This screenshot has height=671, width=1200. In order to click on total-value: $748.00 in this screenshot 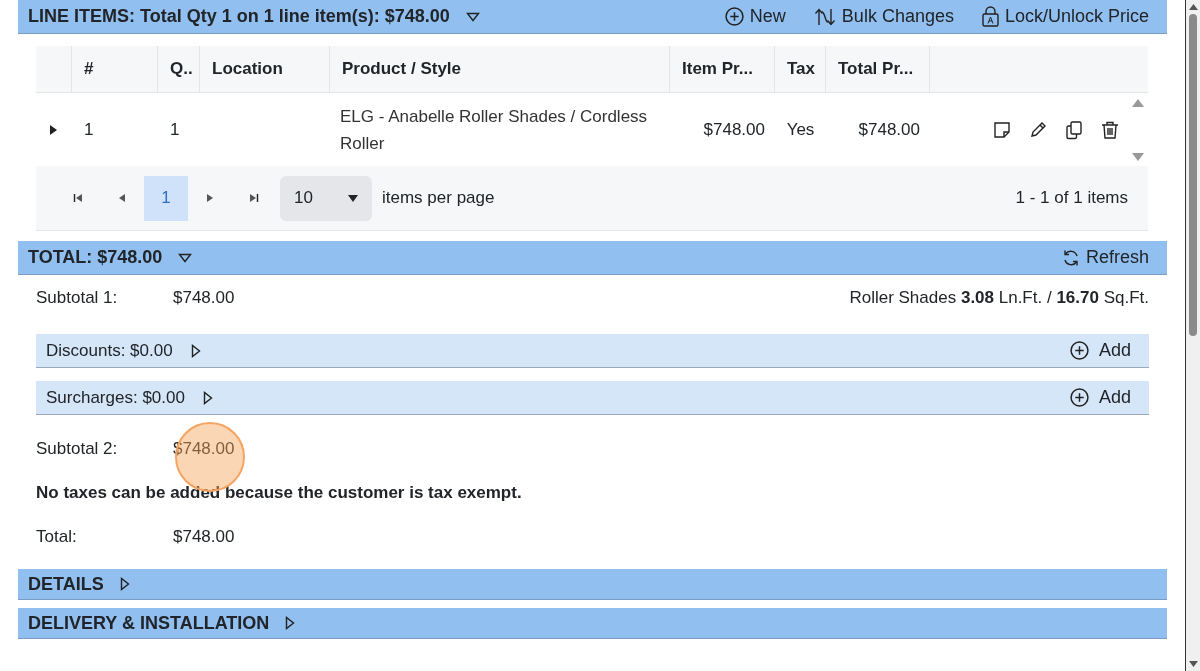, I will do `click(204, 537)`.